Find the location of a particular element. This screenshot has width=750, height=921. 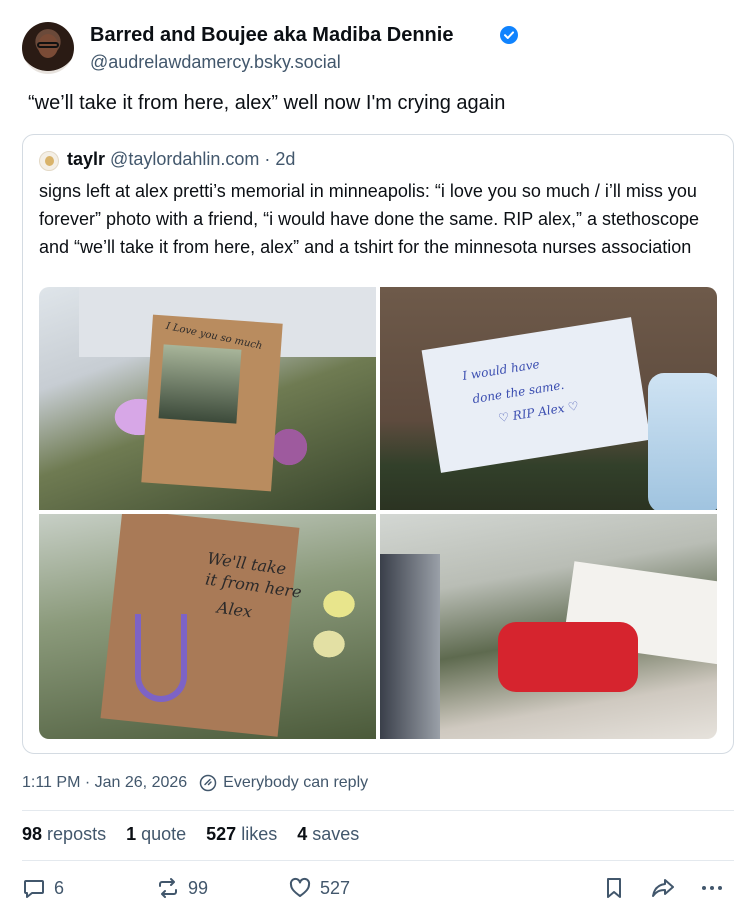

blurred-foreground is located at coordinates (410, 646).